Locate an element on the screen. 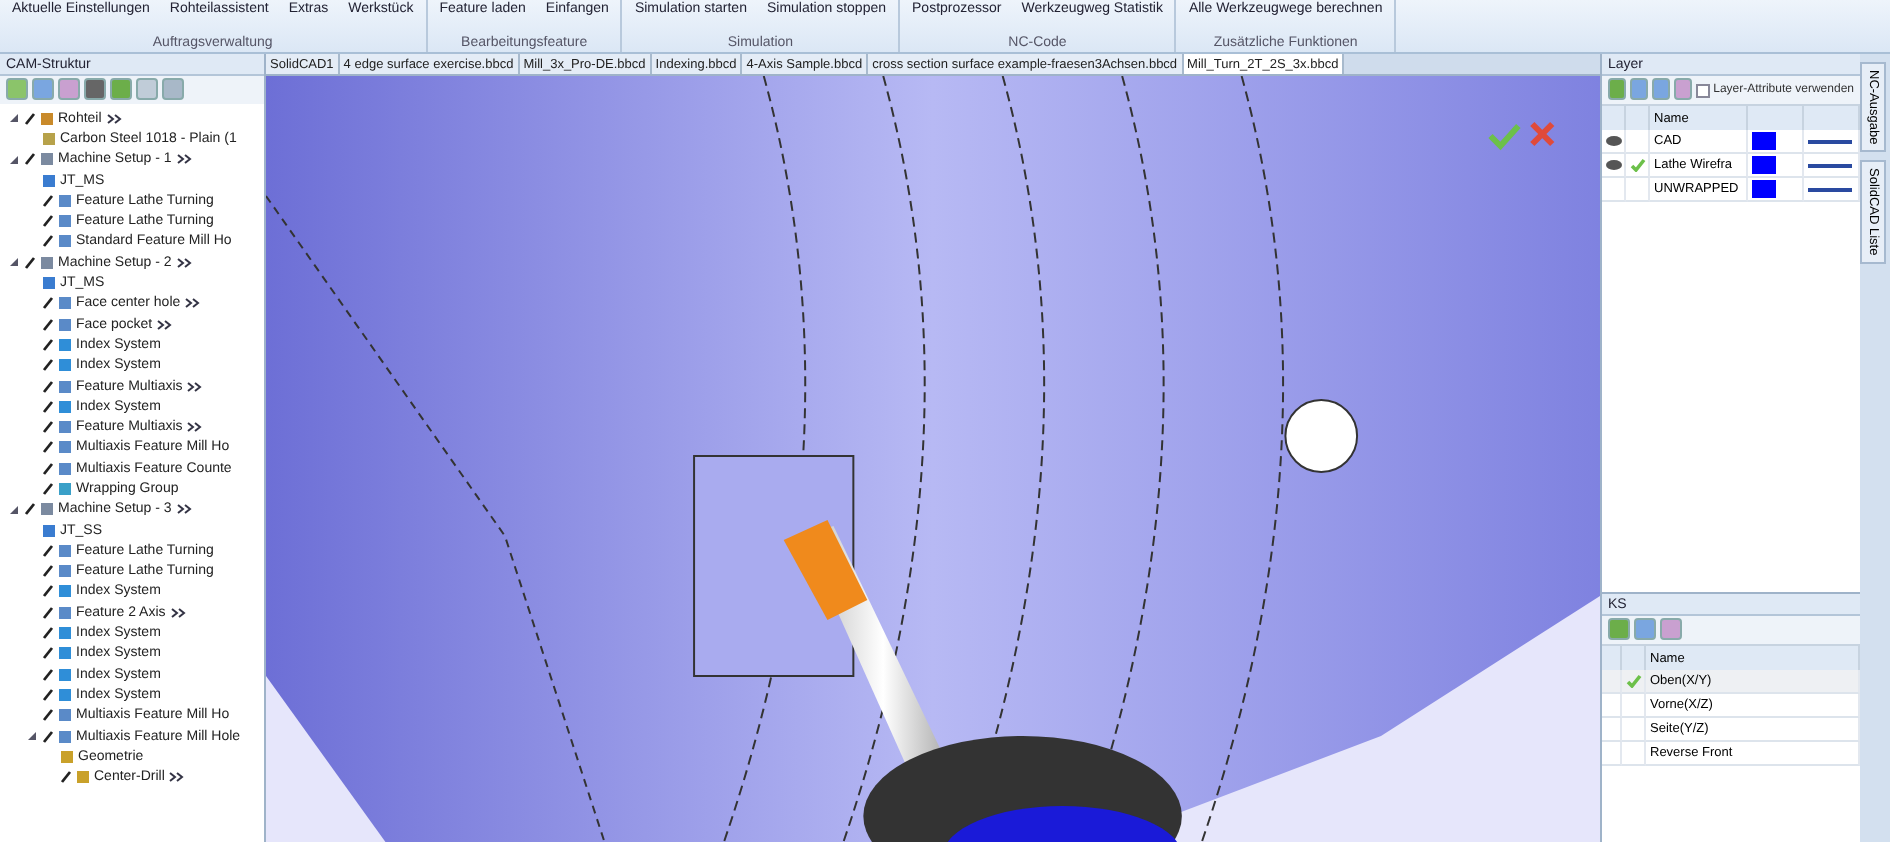  confirm-icon is located at coordinates (1504, 137).